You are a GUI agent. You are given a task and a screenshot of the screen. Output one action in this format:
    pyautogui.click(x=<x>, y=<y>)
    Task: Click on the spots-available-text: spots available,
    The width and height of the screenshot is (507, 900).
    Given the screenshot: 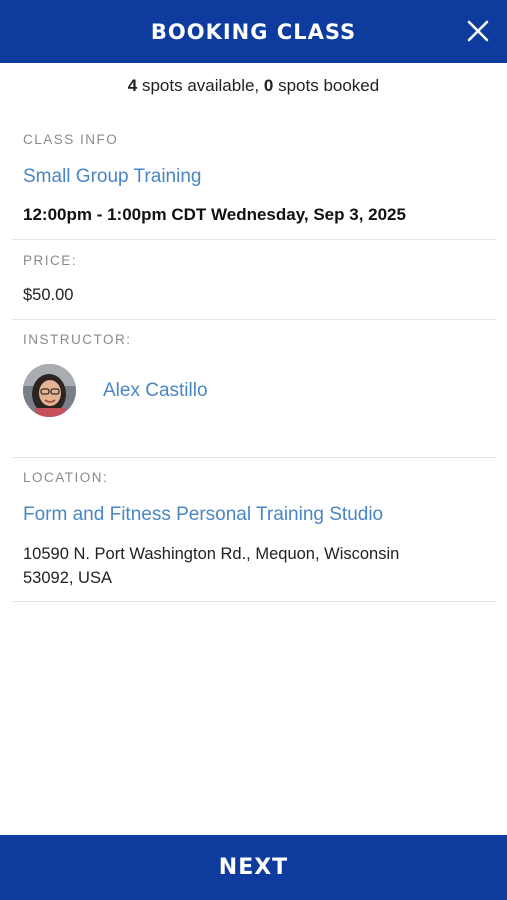 What is the action you would take?
    pyautogui.click(x=200, y=85)
    